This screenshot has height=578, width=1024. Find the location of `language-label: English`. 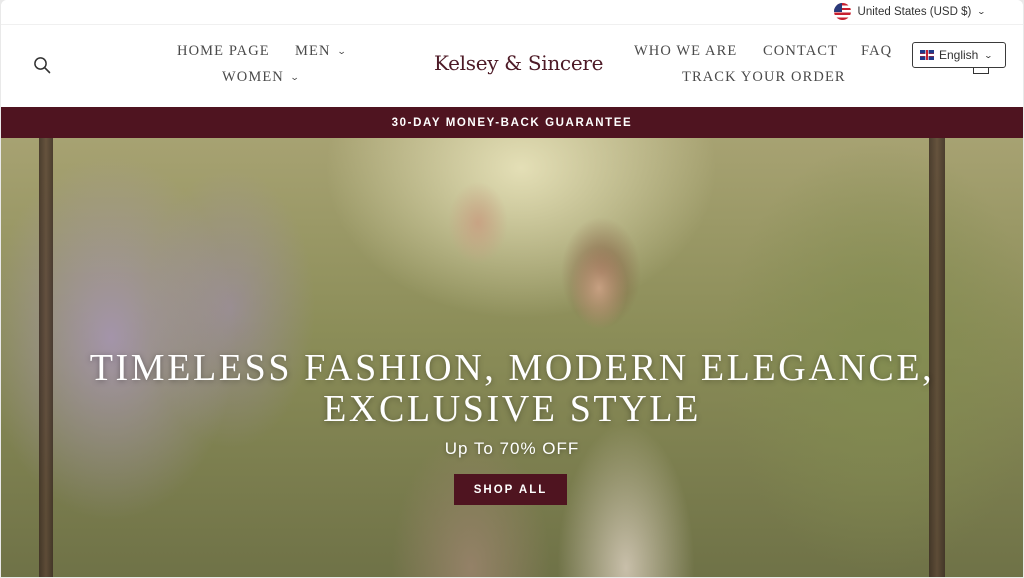

language-label: English is located at coordinates (959, 55).